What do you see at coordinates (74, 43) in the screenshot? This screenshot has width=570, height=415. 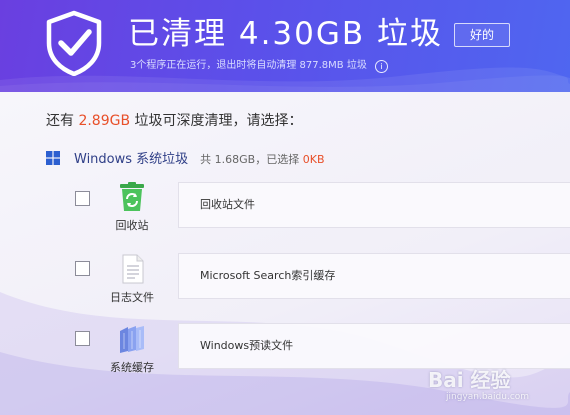 I see `shield-check-icon` at bounding box center [74, 43].